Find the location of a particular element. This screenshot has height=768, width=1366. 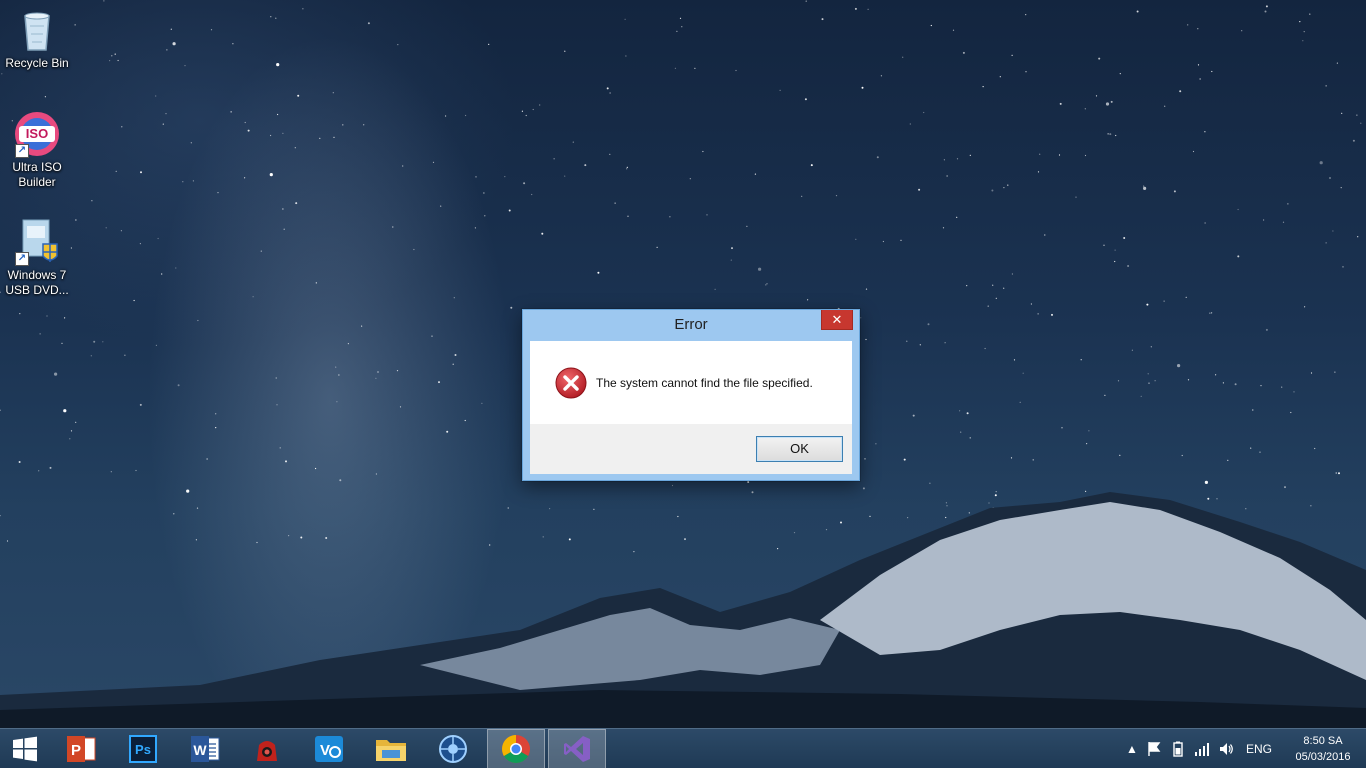

taskbar-item-powerpoint: P is located at coordinates (81, 748).